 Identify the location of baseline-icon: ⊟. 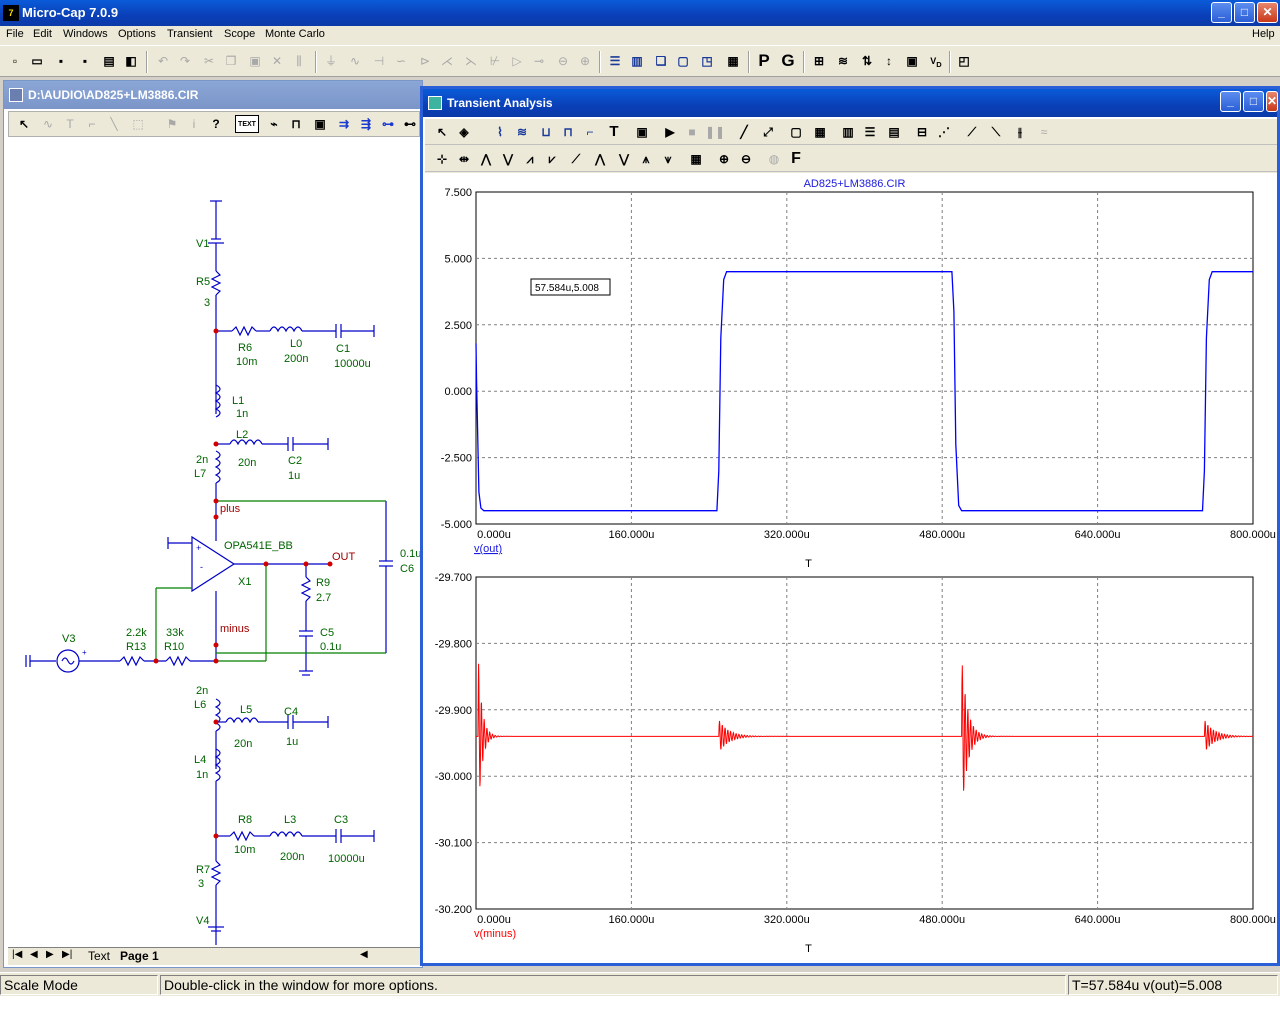
(922, 132).